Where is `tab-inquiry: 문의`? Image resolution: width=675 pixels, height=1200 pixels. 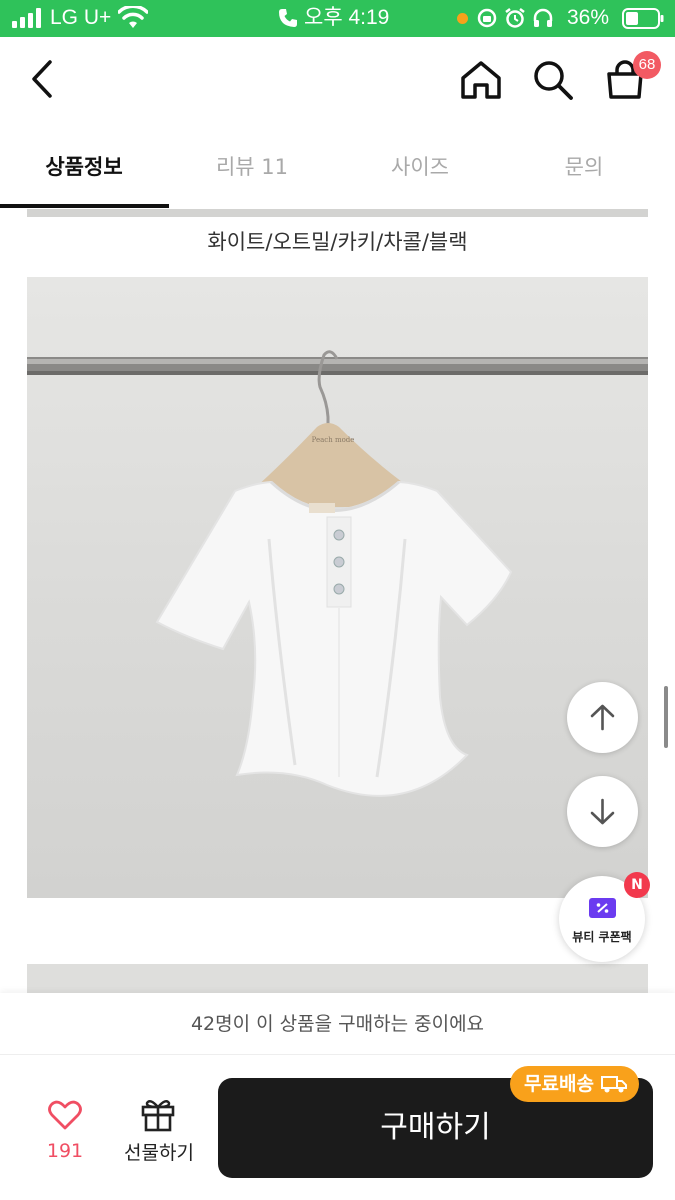 tab-inquiry: 문의 is located at coordinates (584, 167).